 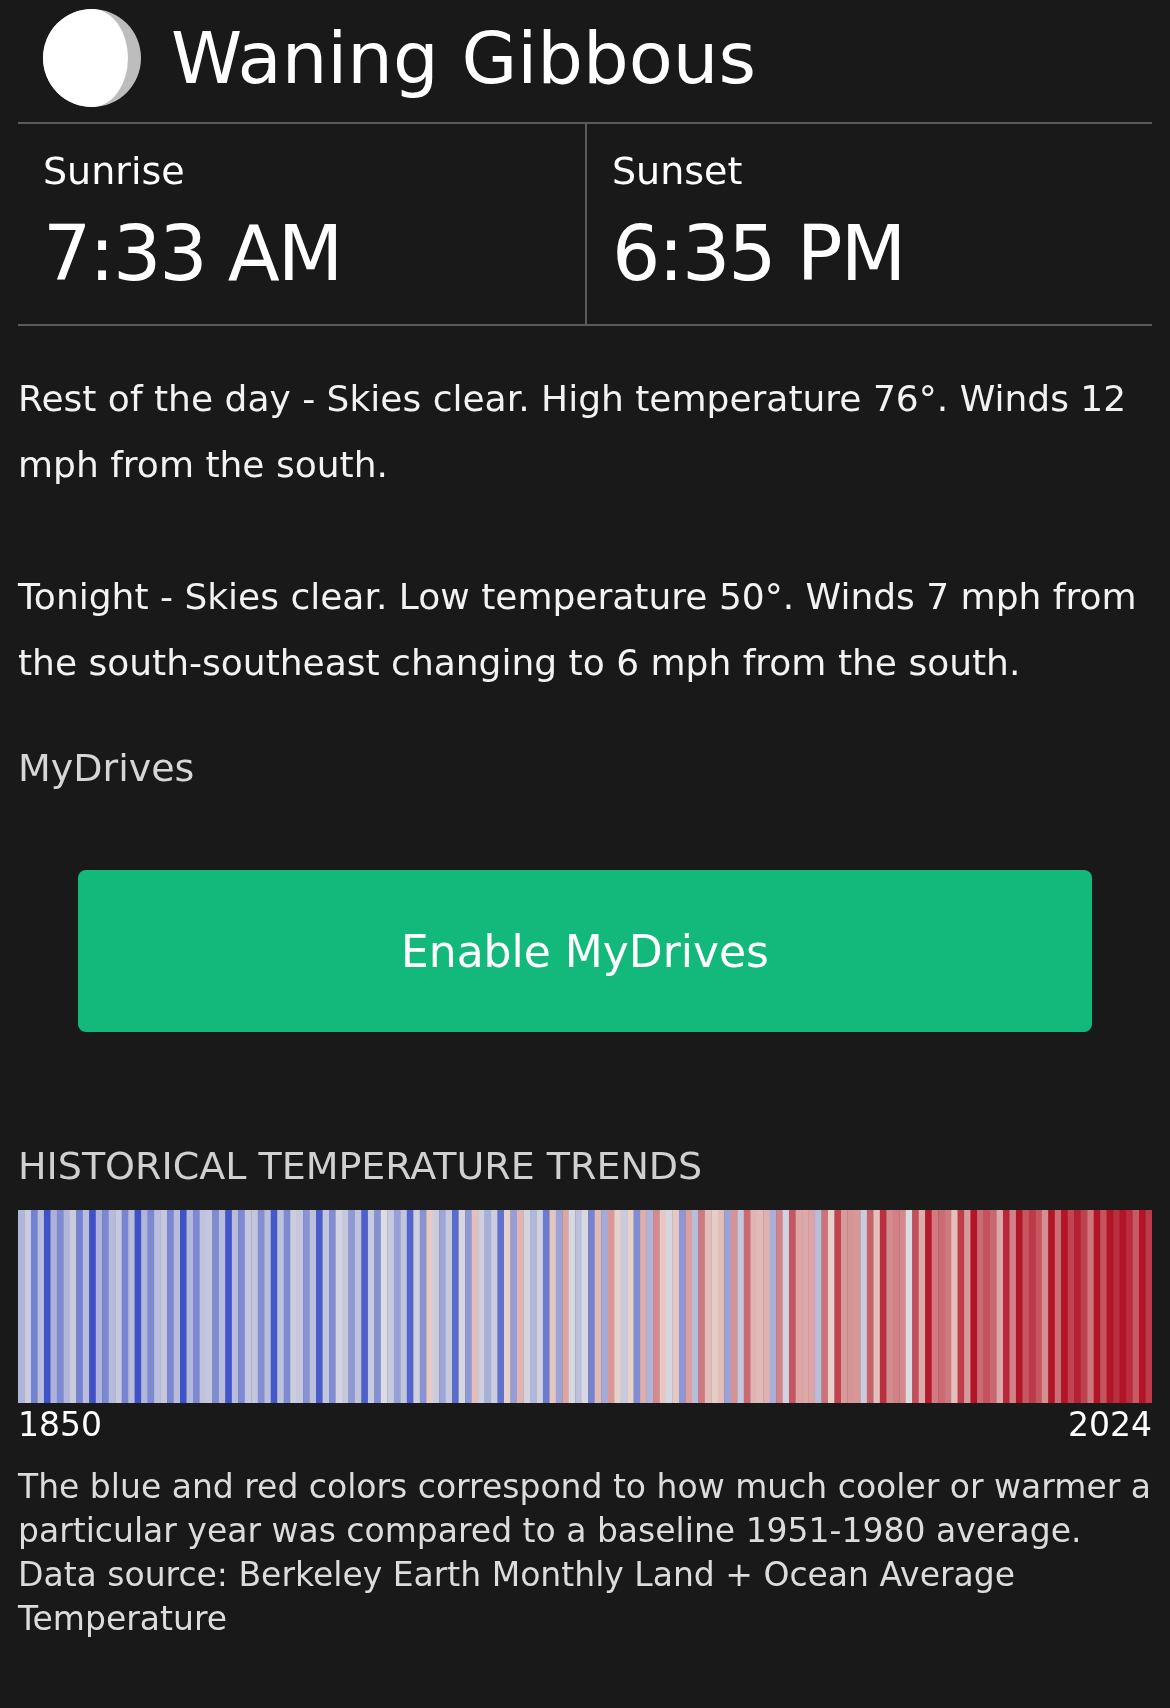 What do you see at coordinates (361, 1166) in the screenshot?
I see `section-heading: HISTORICAL TEMPERATURE TRENDS` at bounding box center [361, 1166].